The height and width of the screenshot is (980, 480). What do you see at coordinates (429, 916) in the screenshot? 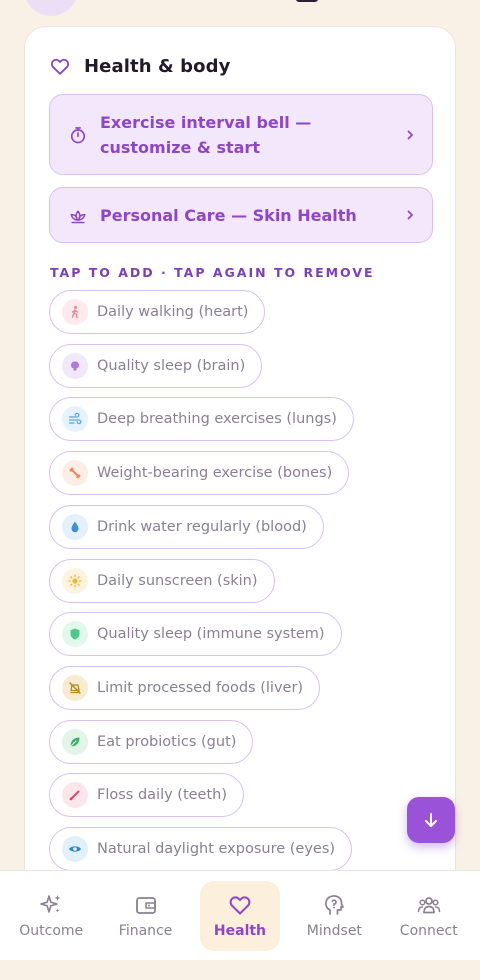
I see `nav-tab-connect: Connect` at bounding box center [429, 916].